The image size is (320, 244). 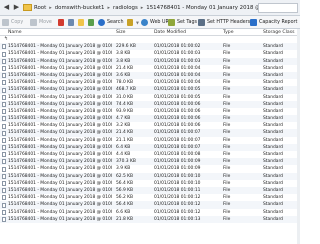 I want to click on set-tags-button: Set Tags, so click(x=182, y=22).